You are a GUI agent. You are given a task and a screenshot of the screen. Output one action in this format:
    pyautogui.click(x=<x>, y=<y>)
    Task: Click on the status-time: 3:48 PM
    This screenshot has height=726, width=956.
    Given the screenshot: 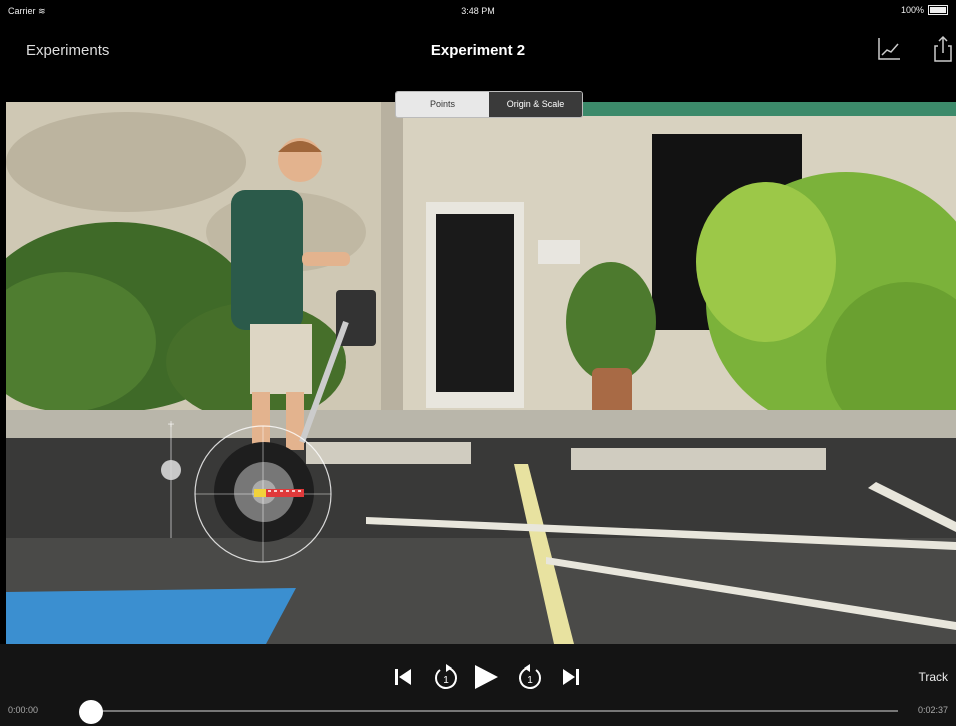 What is the action you would take?
    pyautogui.click(x=478, y=11)
    